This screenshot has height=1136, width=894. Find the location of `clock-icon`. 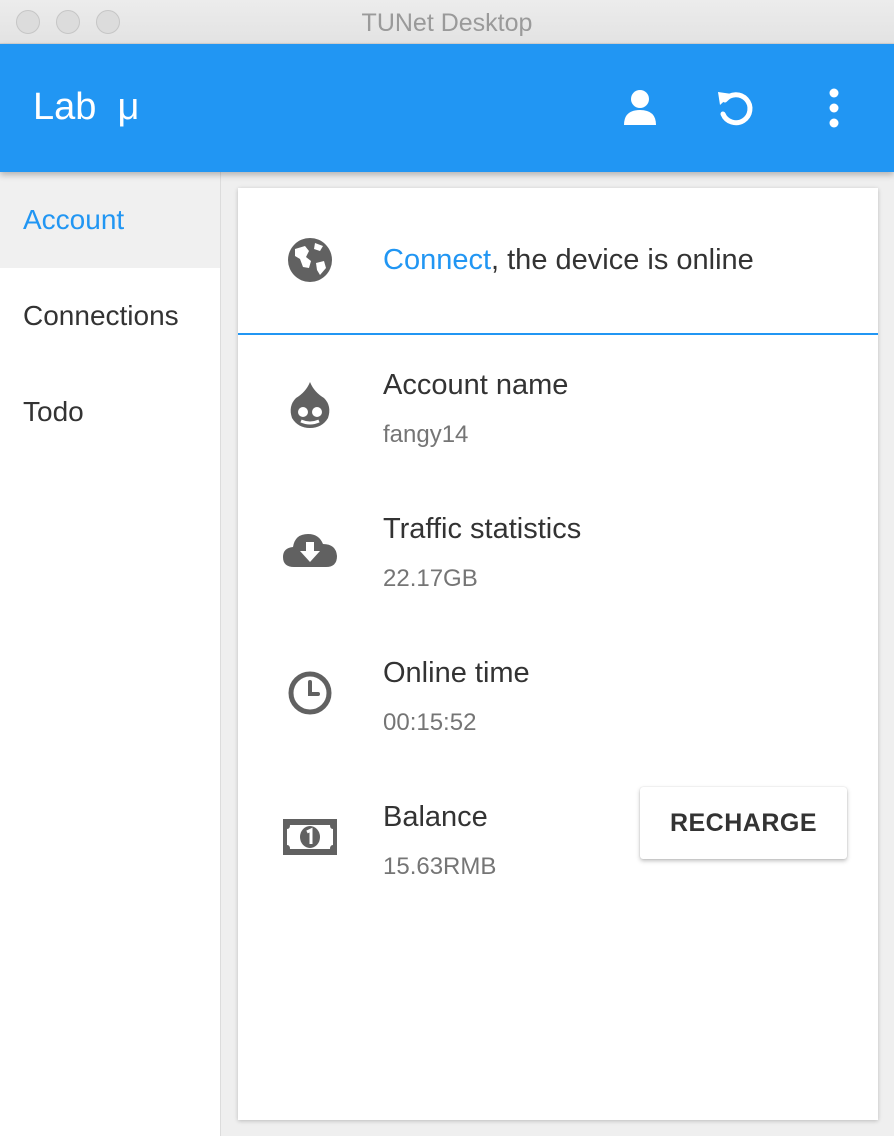

clock-icon is located at coordinates (310, 693).